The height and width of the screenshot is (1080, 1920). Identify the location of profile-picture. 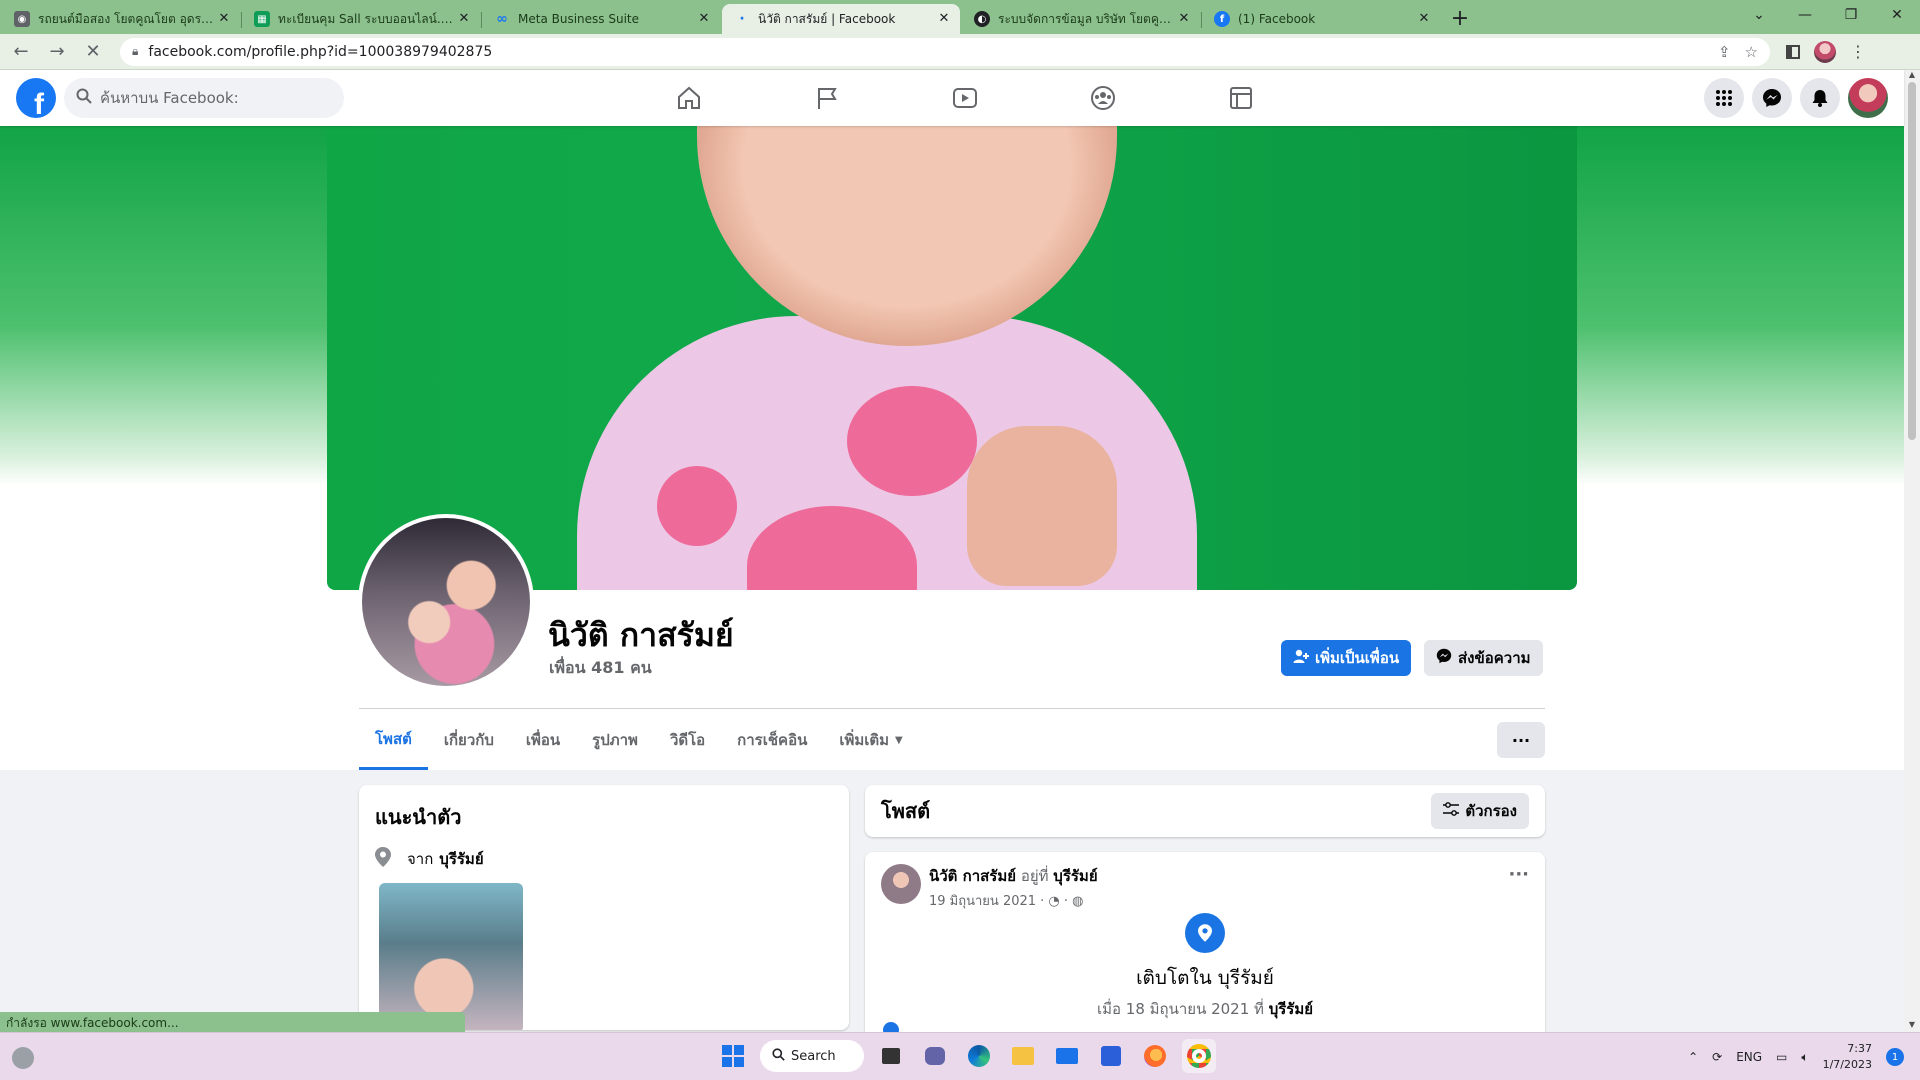
(446, 602).